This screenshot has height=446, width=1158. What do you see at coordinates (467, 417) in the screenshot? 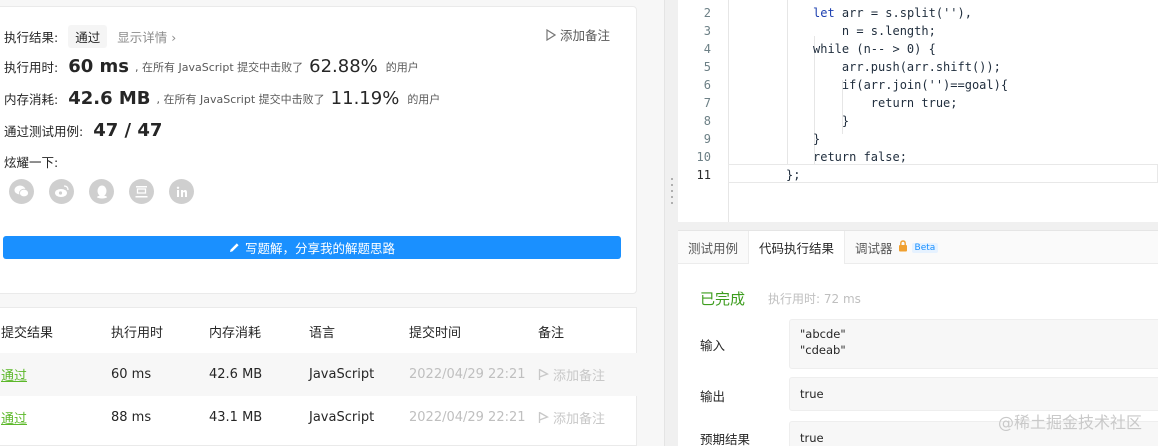
I see `row-time: 2022/04/29 22:21` at bounding box center [467, 417].